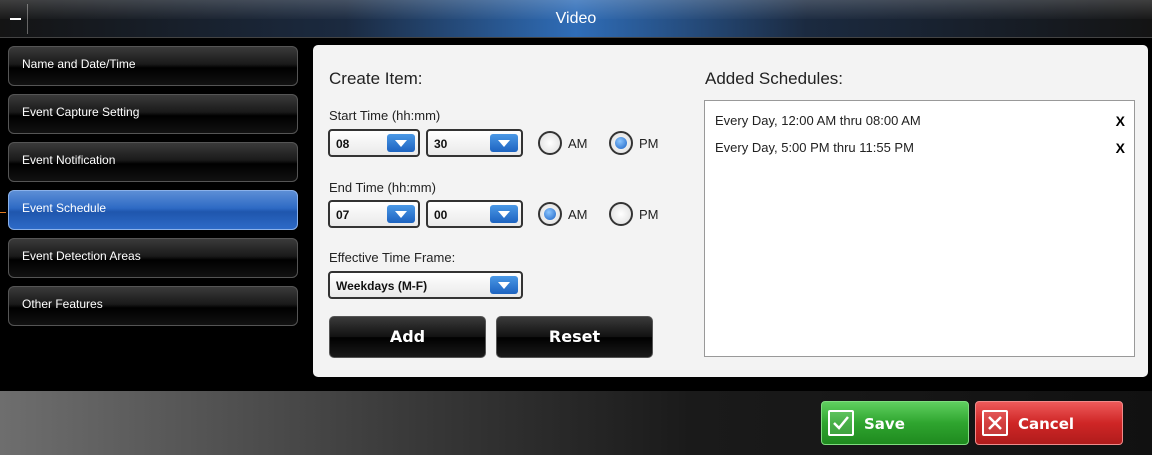 The width and height of the screenshot is (1152, 455). I want to click on list-item: Every Day, 12:00 AM thru 08:00 AM X, so click(920, 121).